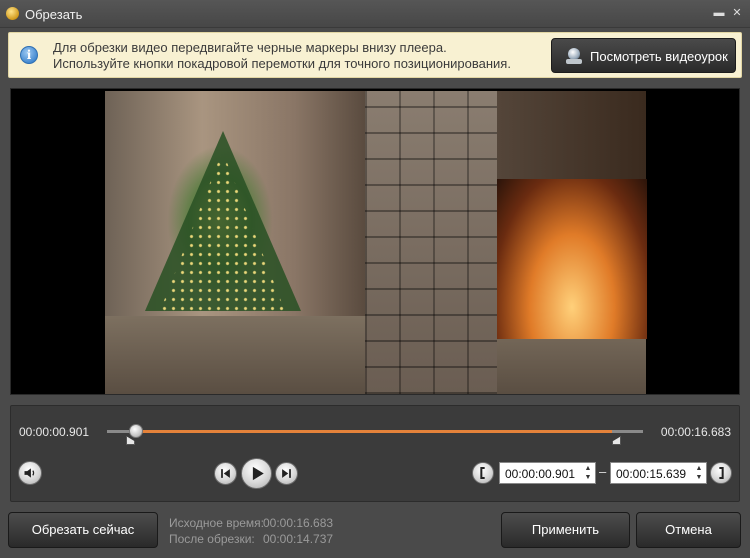 The width and height of the screenshot is (750, 558). Describe the element at coordinates (737, 13) in the screenshot. I see `close-icon: ✕` at that location.